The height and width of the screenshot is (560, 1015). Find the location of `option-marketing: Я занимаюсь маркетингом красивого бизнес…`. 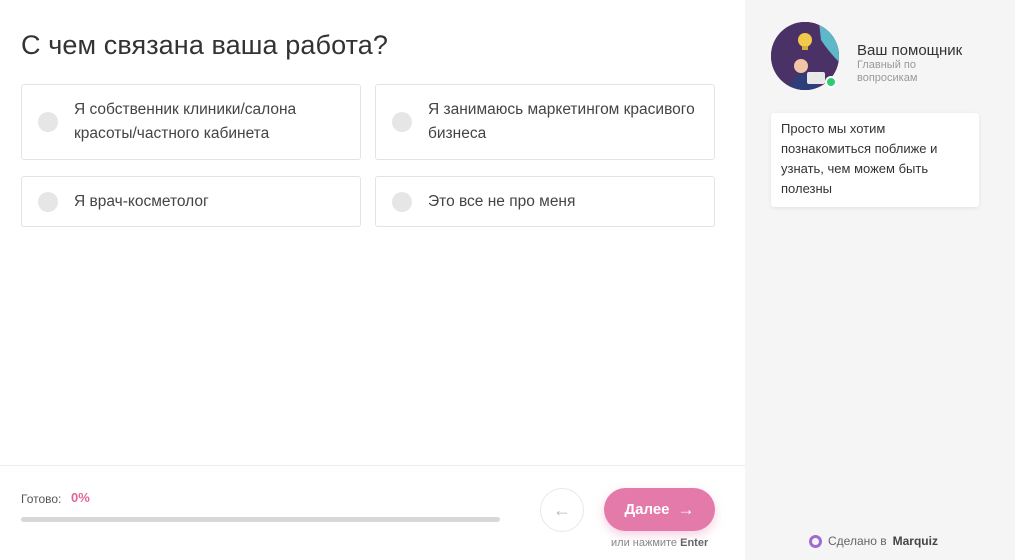

option-marketing: Я занимаюсь маркетингом красивого бизнес… is located at coordinates (545, 122).